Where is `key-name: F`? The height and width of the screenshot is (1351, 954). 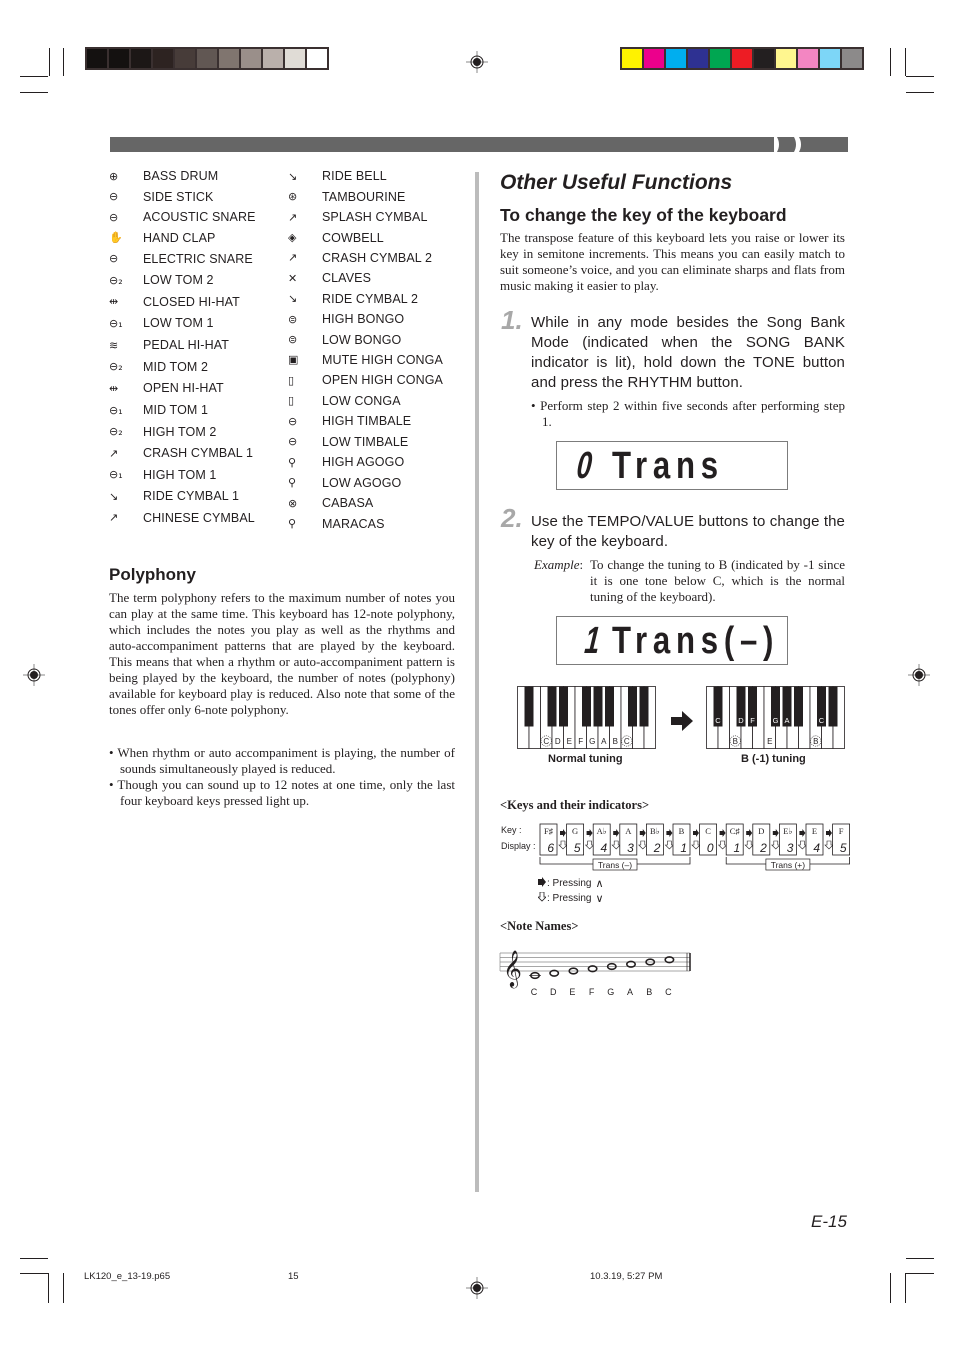
key-name: F is located at coordinates (841, 831).